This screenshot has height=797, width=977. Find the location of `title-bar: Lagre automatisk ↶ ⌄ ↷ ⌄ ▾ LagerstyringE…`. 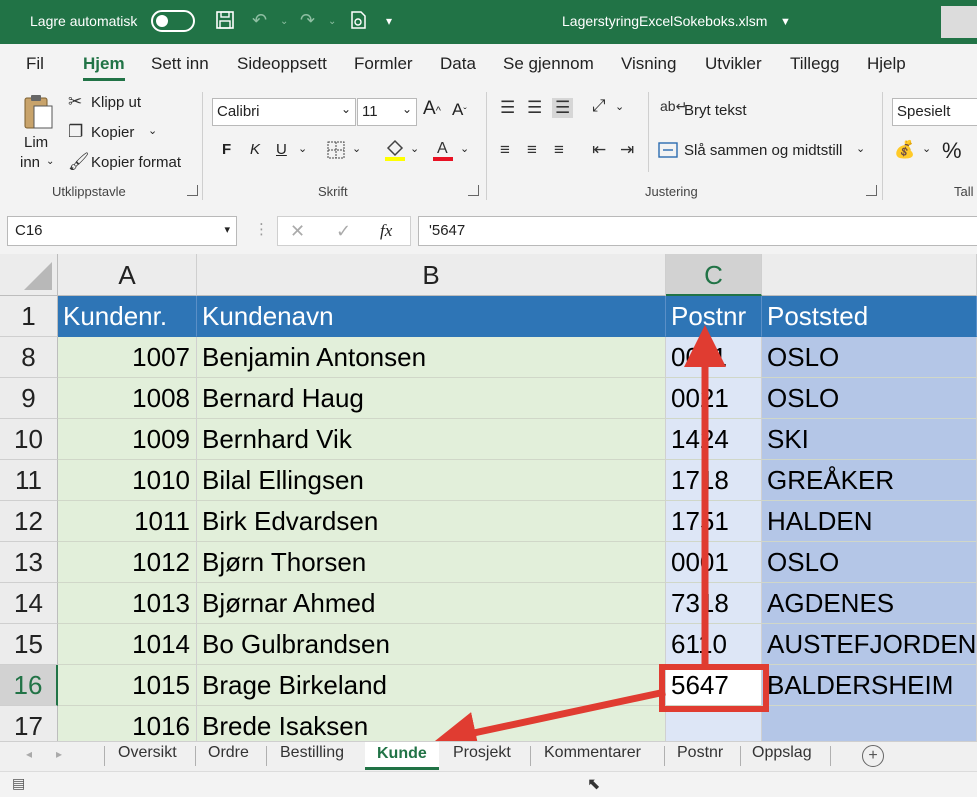

title-bar: Lagre automatisk ↶ ⌄ ↷ ⌄ ▾ LagerstyringE… is located at coordinates (488, 22).